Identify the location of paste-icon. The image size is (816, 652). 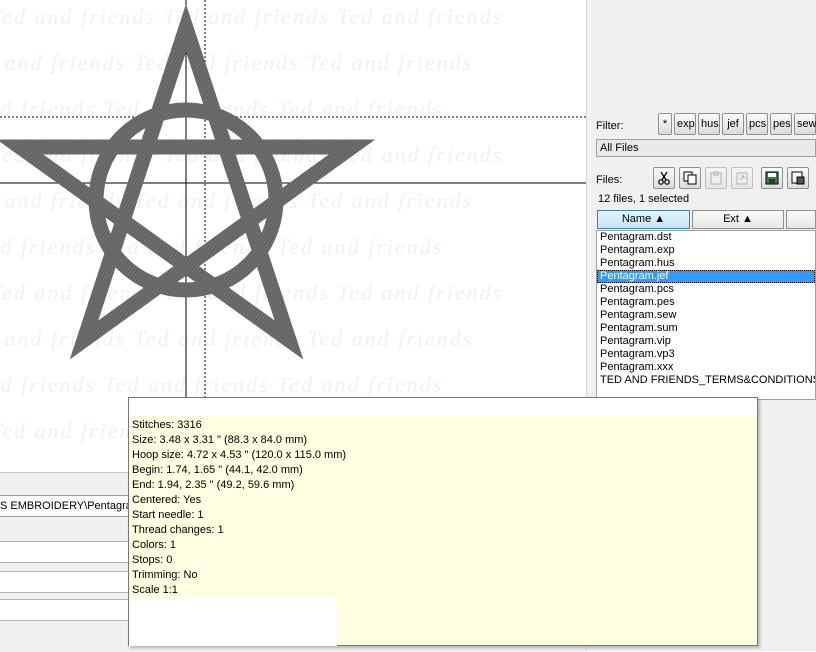
(716, 178).